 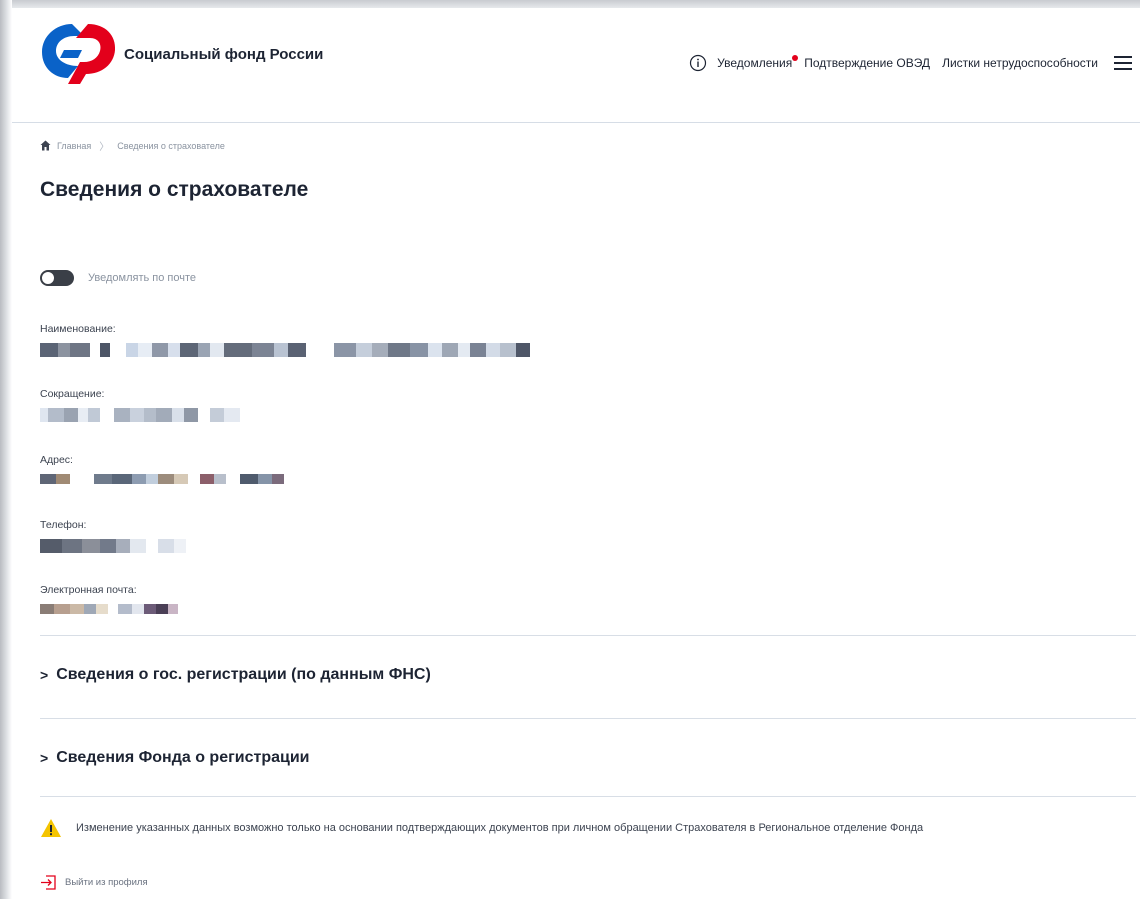 I want to click on field-phone-label: Телефон:, so click(x=63, y=525).